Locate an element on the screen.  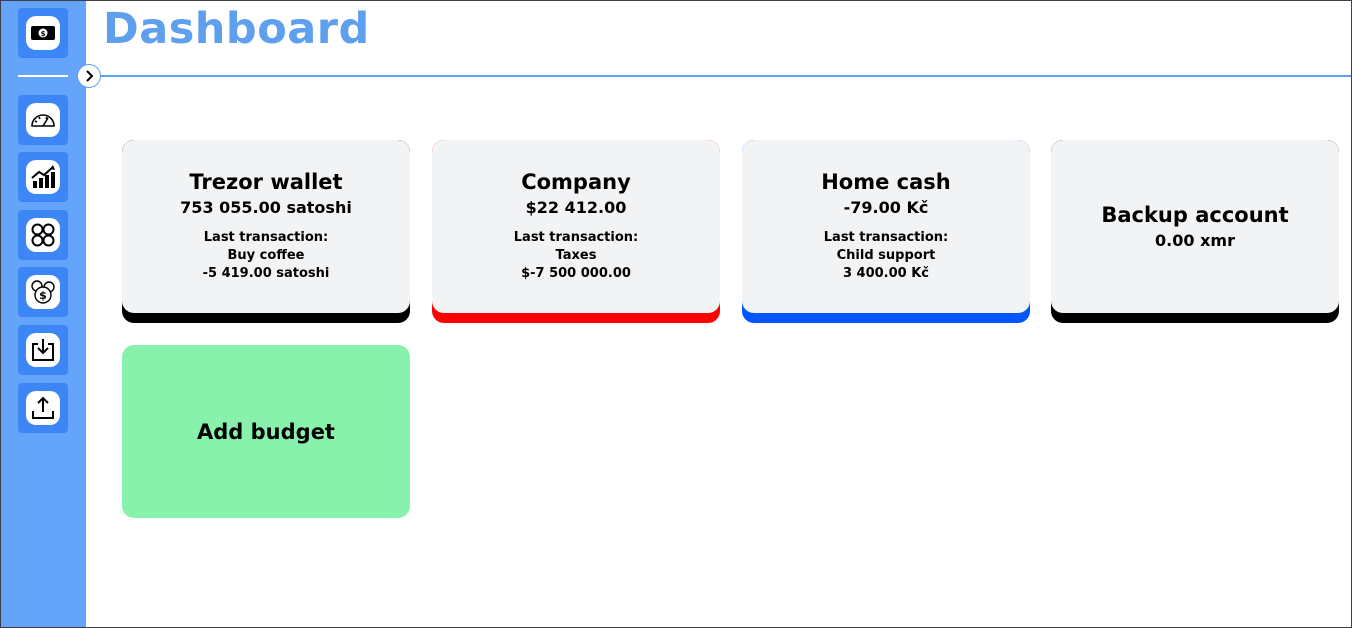
budget-name: Trezor wallet is located at coordinates (266, 182).